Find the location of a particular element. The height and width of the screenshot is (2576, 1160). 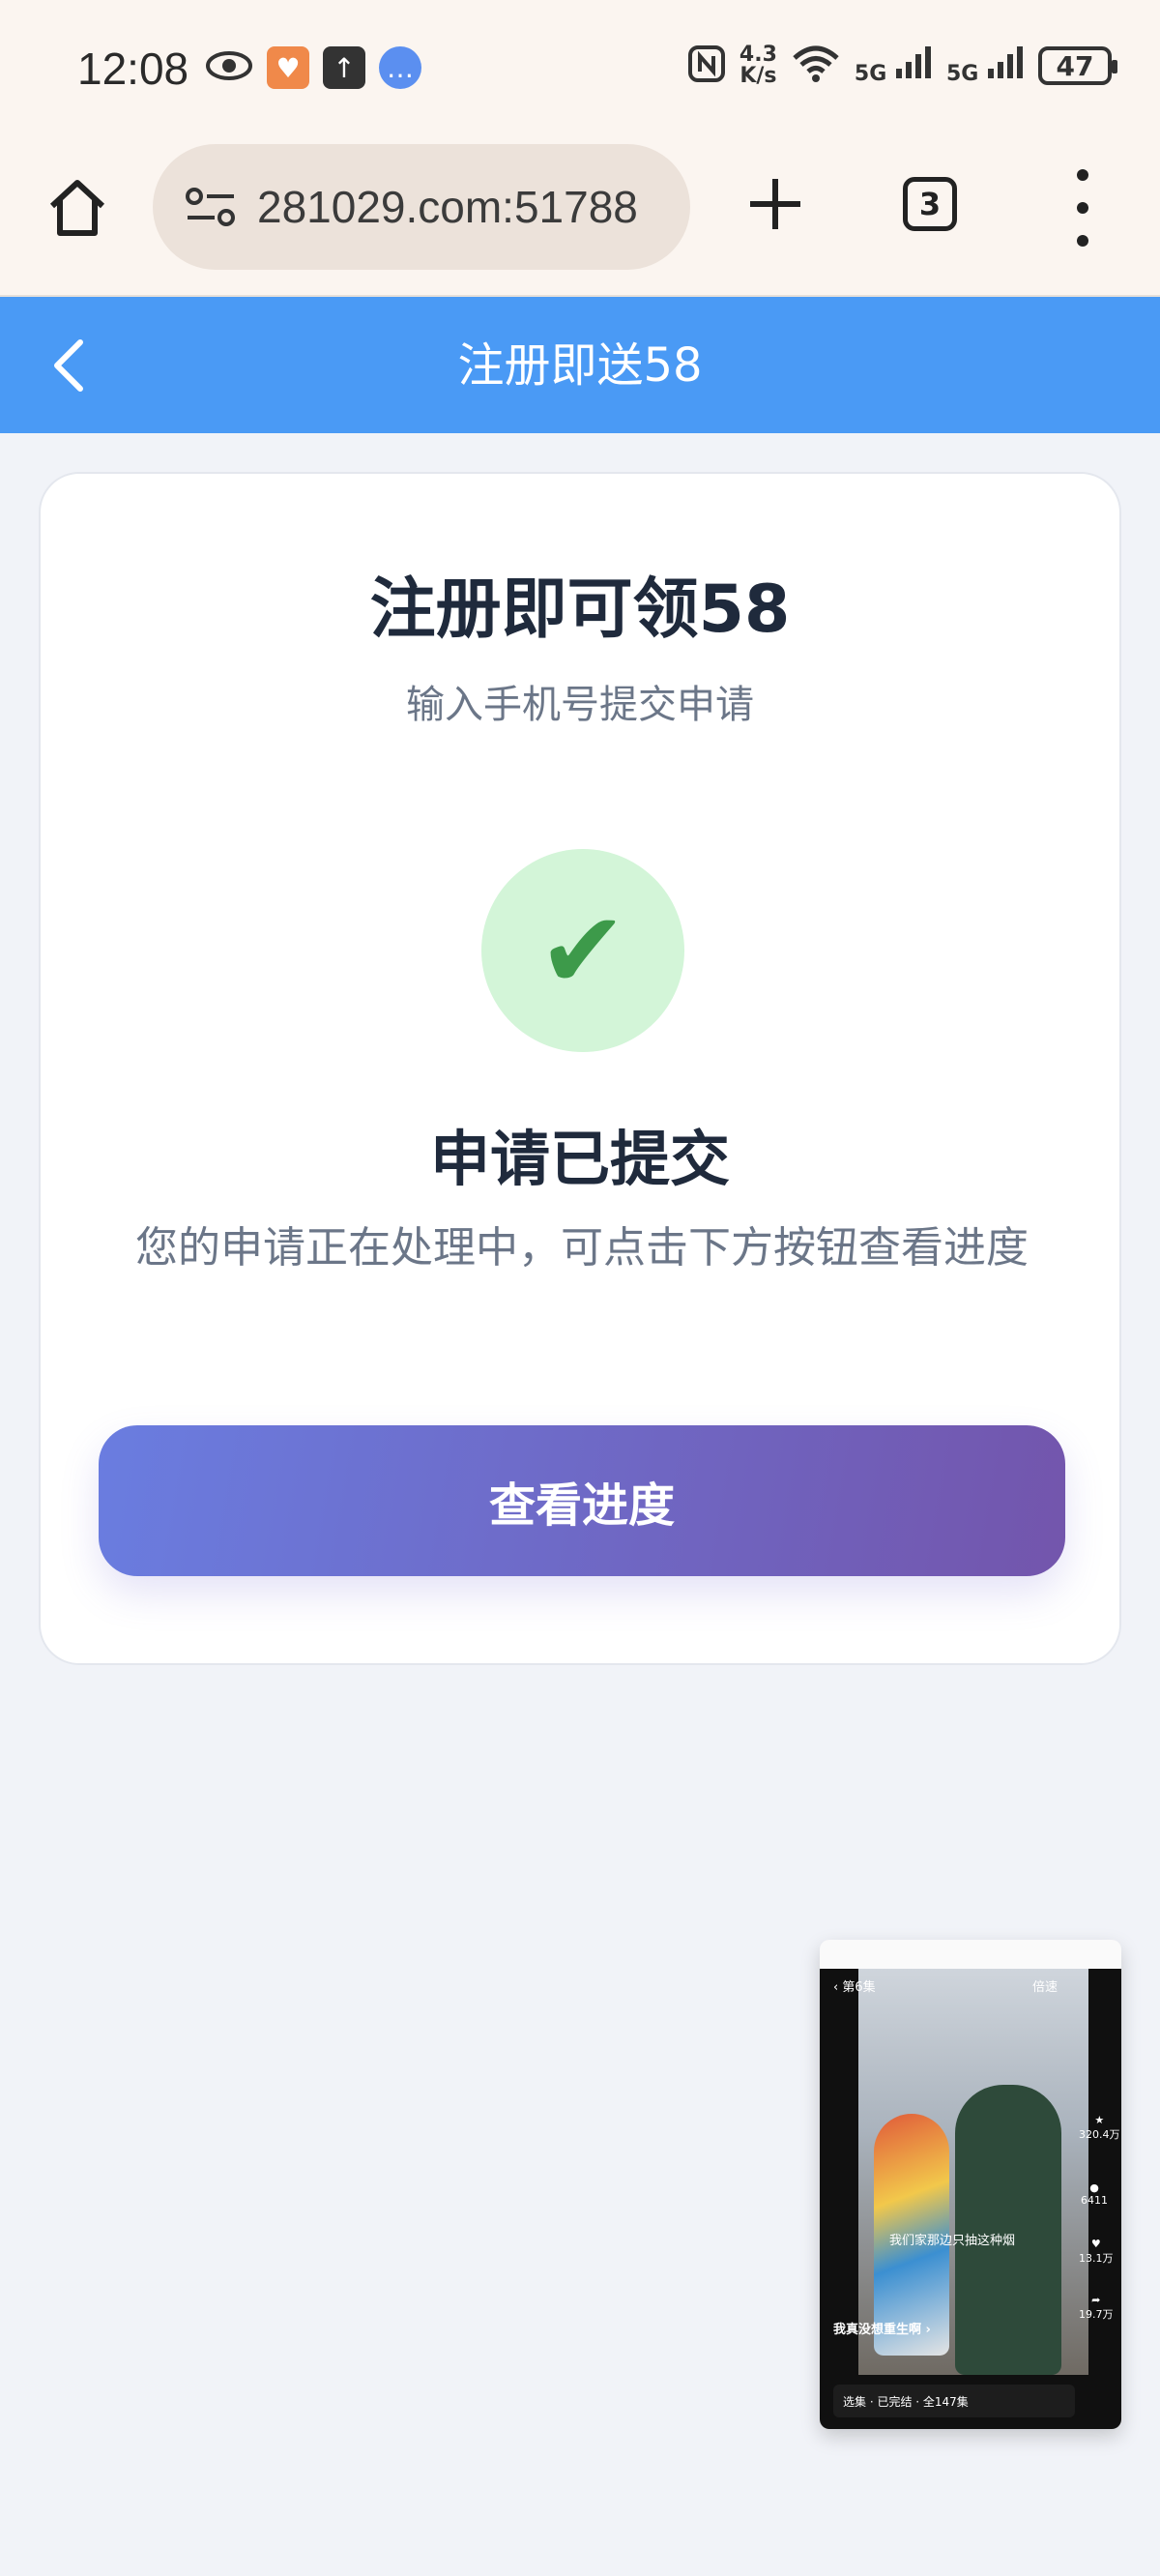

success-badge: ✔ is located at coordinates (582, 950).